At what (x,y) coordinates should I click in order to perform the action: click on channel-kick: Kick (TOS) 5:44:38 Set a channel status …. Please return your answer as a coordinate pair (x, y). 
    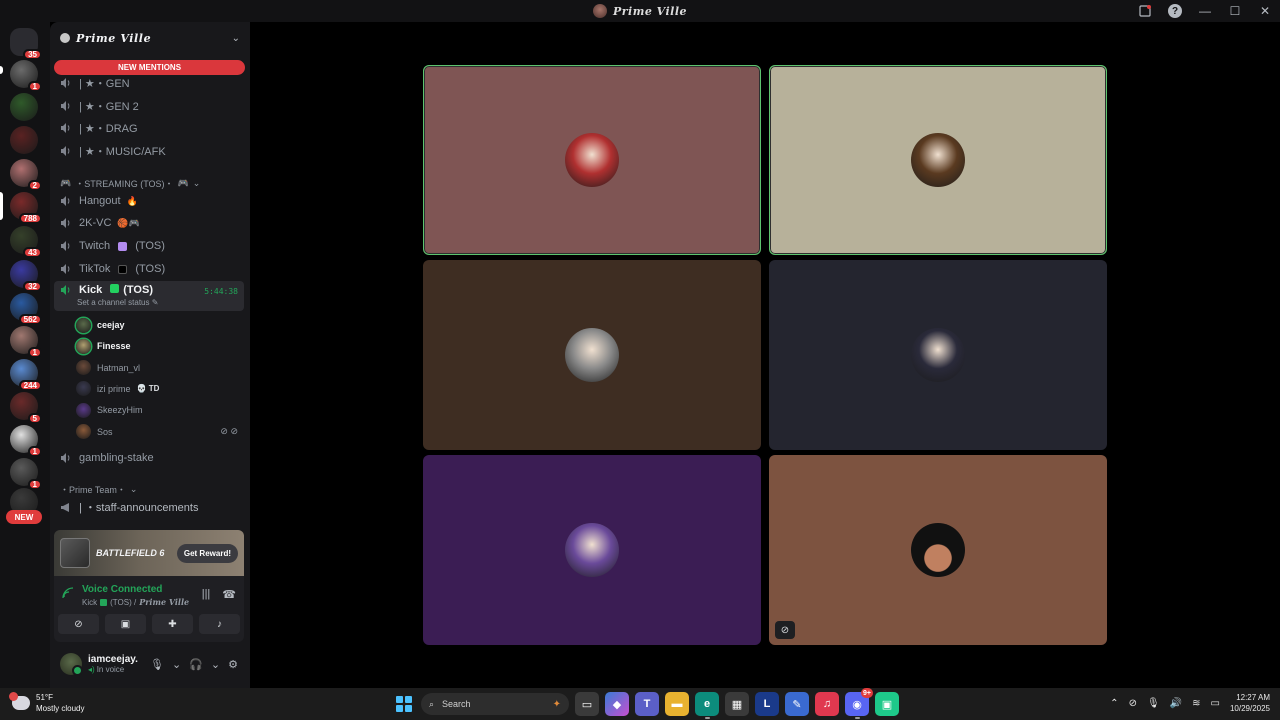
    Looking at the image, I should click on (149, 296).